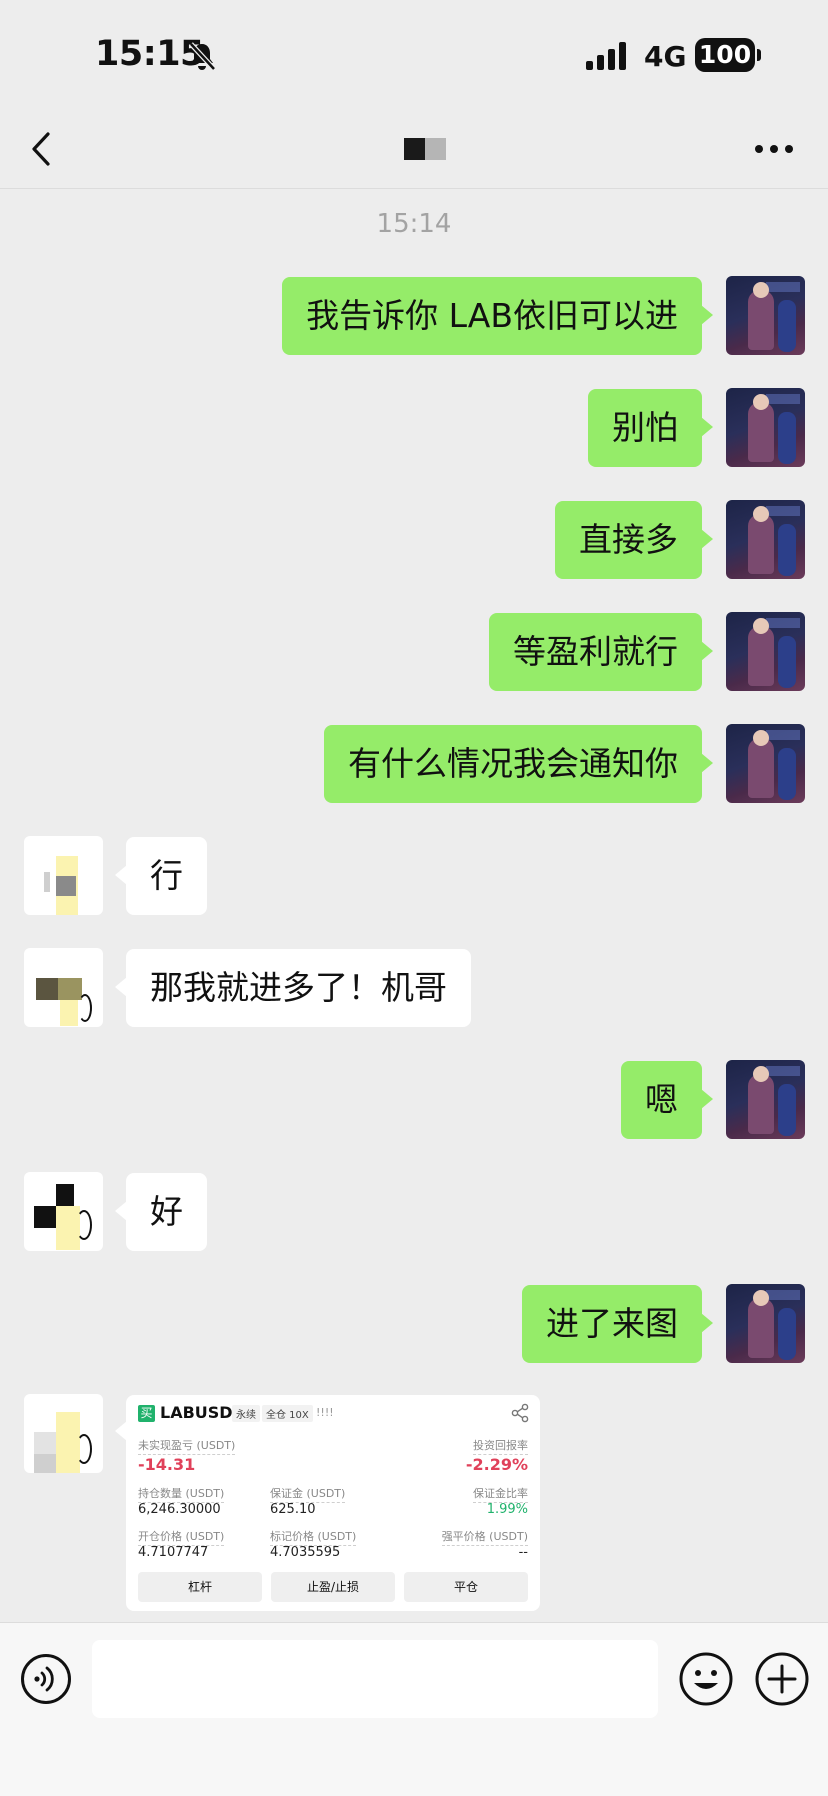  I want to click on chat-input-bar, so click(414, 1709).